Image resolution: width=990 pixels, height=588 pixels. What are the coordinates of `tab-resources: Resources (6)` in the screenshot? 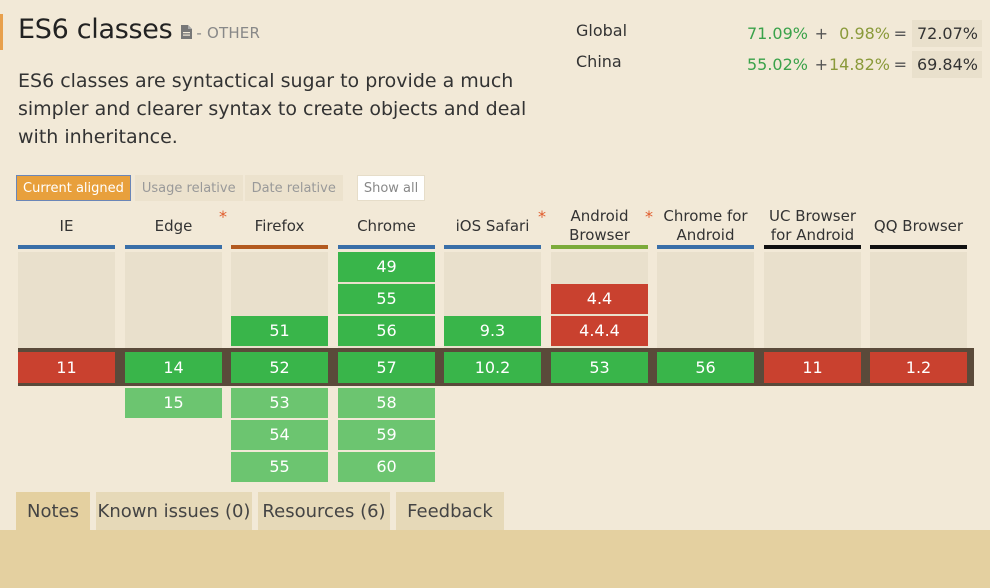 It's located at (324, 511).